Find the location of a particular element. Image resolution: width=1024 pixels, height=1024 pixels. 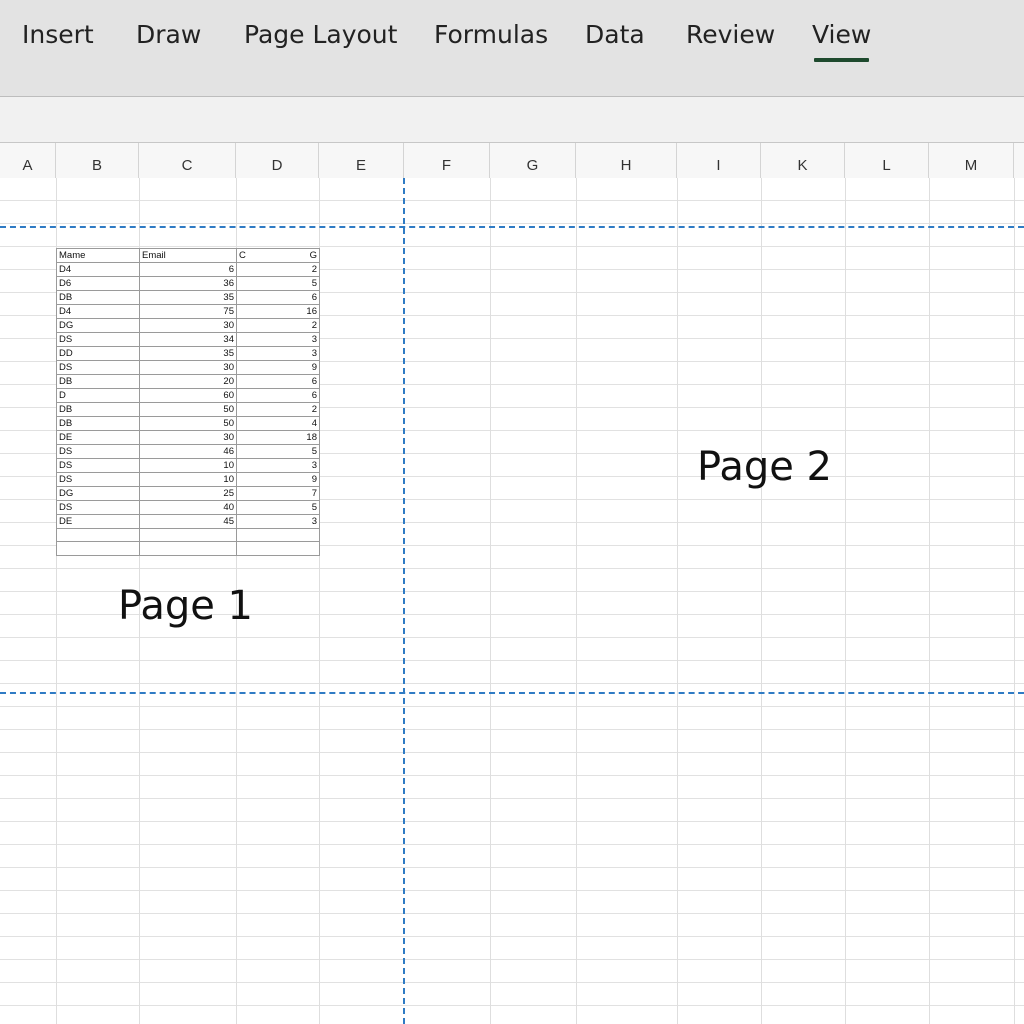

formula-bar is located at coordinates (512, 120).